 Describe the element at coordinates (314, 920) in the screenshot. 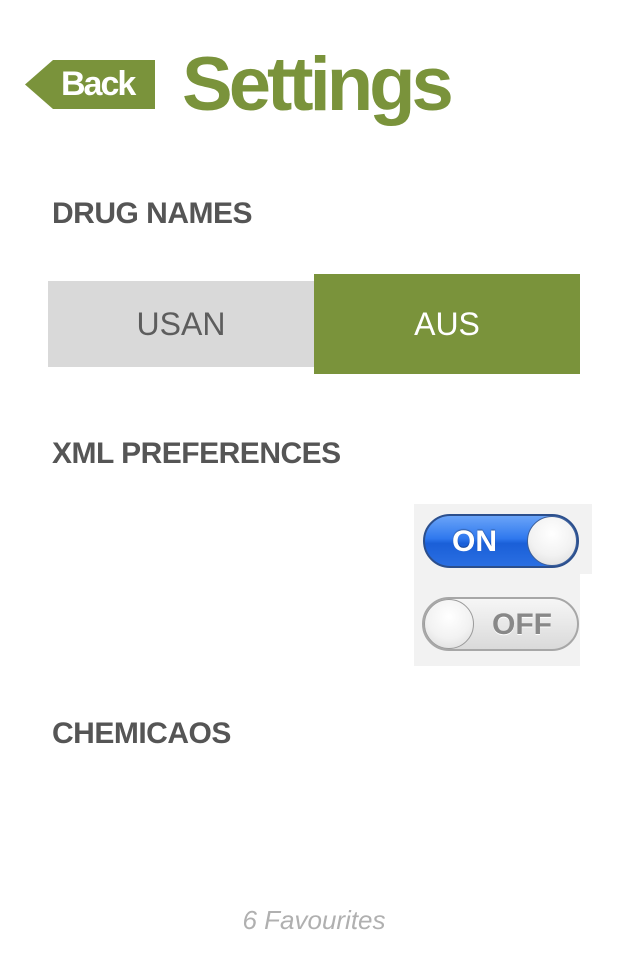

I see `favourites-count: 6 Favourites` at that location.